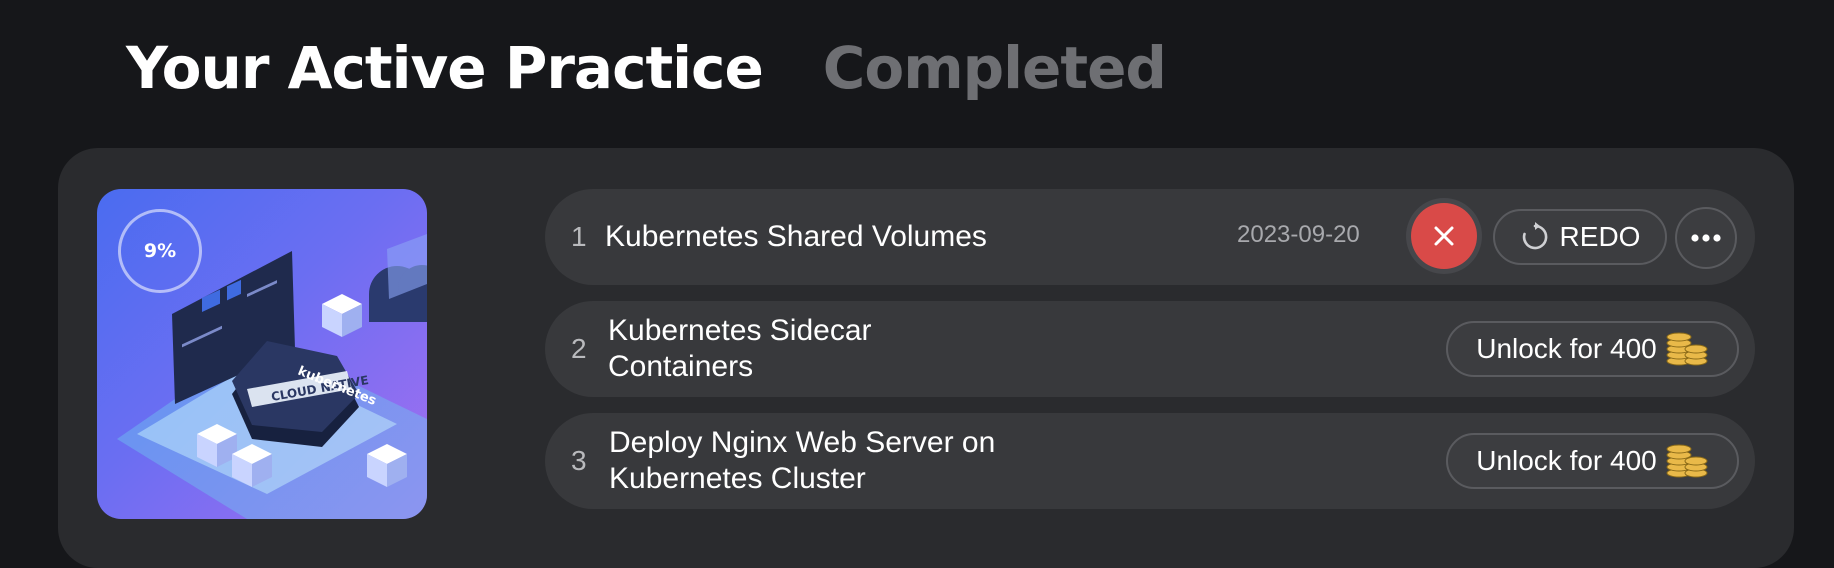 This screenshot has height=568, width=1834. What do you see at coordinates (579, 460) in the screenshot?
I see `exercise-number: 3` at bounding box center [579, 460].